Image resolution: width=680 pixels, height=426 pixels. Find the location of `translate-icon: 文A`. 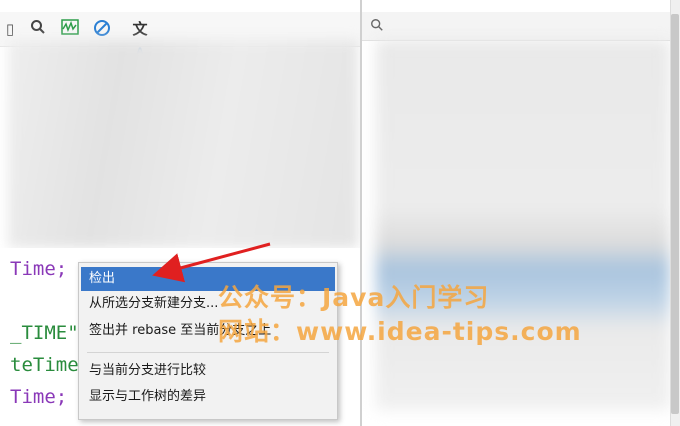

translate-icon: 文A is located at coordinates (140, 38).